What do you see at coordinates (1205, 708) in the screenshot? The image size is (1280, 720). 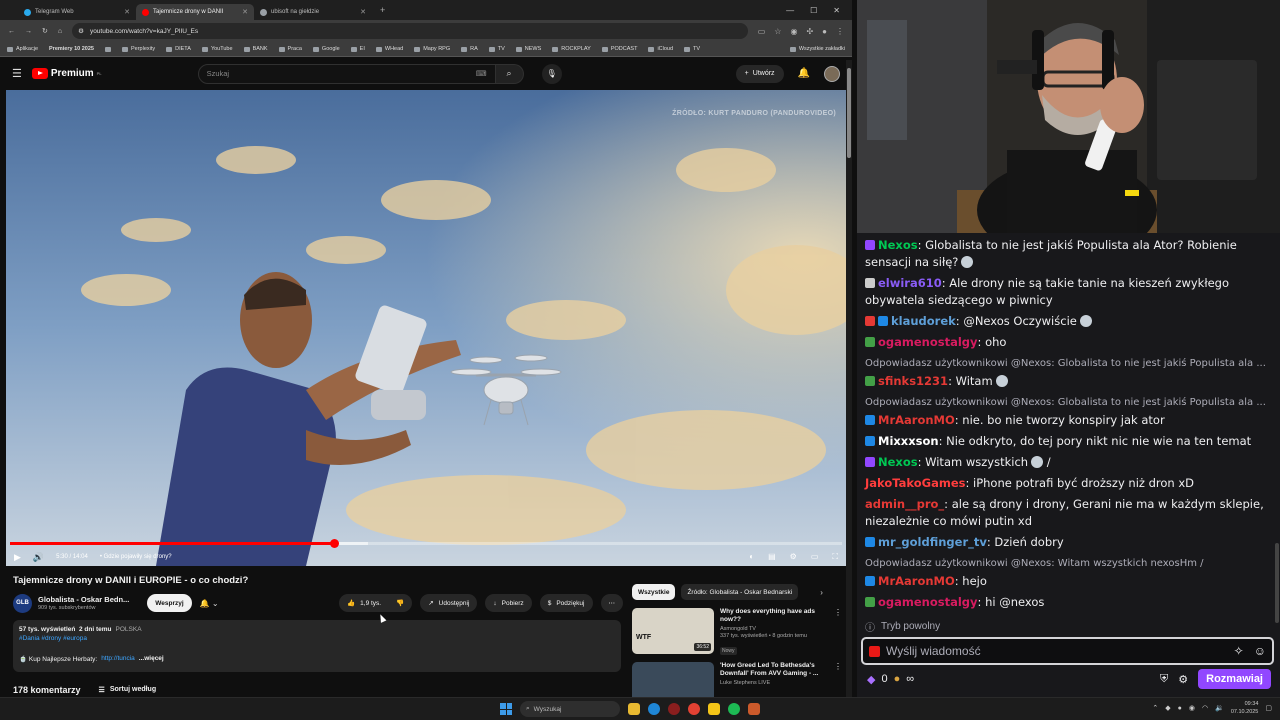 I see `wifi-icon: ◠` at bounding box center [1205, 708].